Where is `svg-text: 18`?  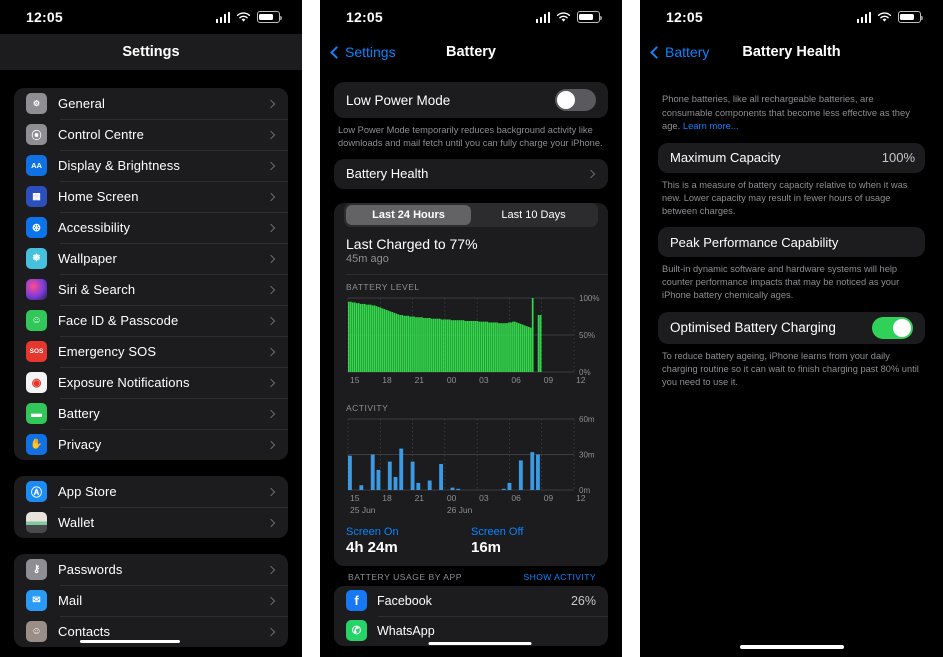 svg-text: 18 is located at coordinates (387, 498).